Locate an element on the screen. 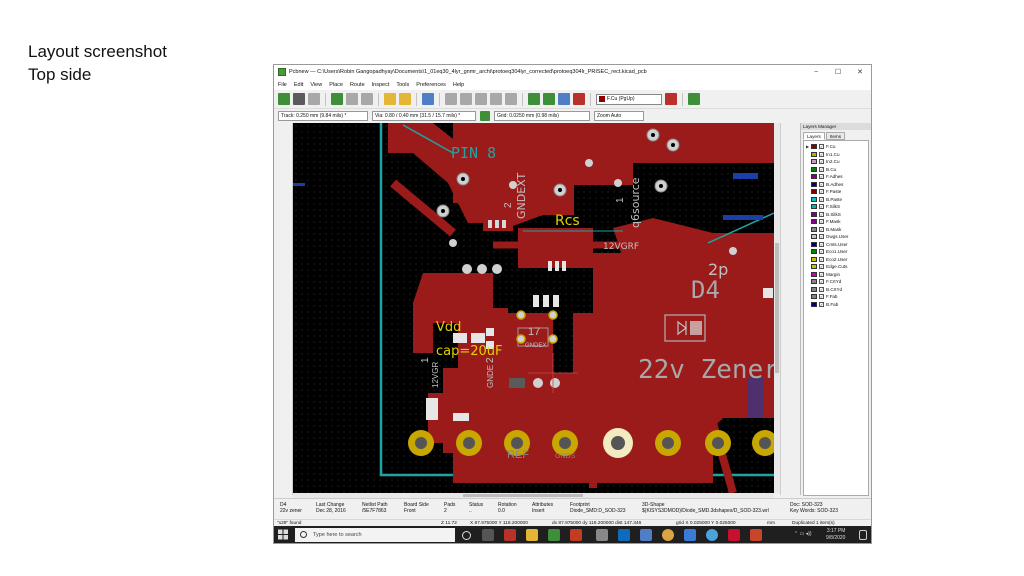 The image size is (1024, 576). add-dimension-icon is located at coordinates (791, 358).